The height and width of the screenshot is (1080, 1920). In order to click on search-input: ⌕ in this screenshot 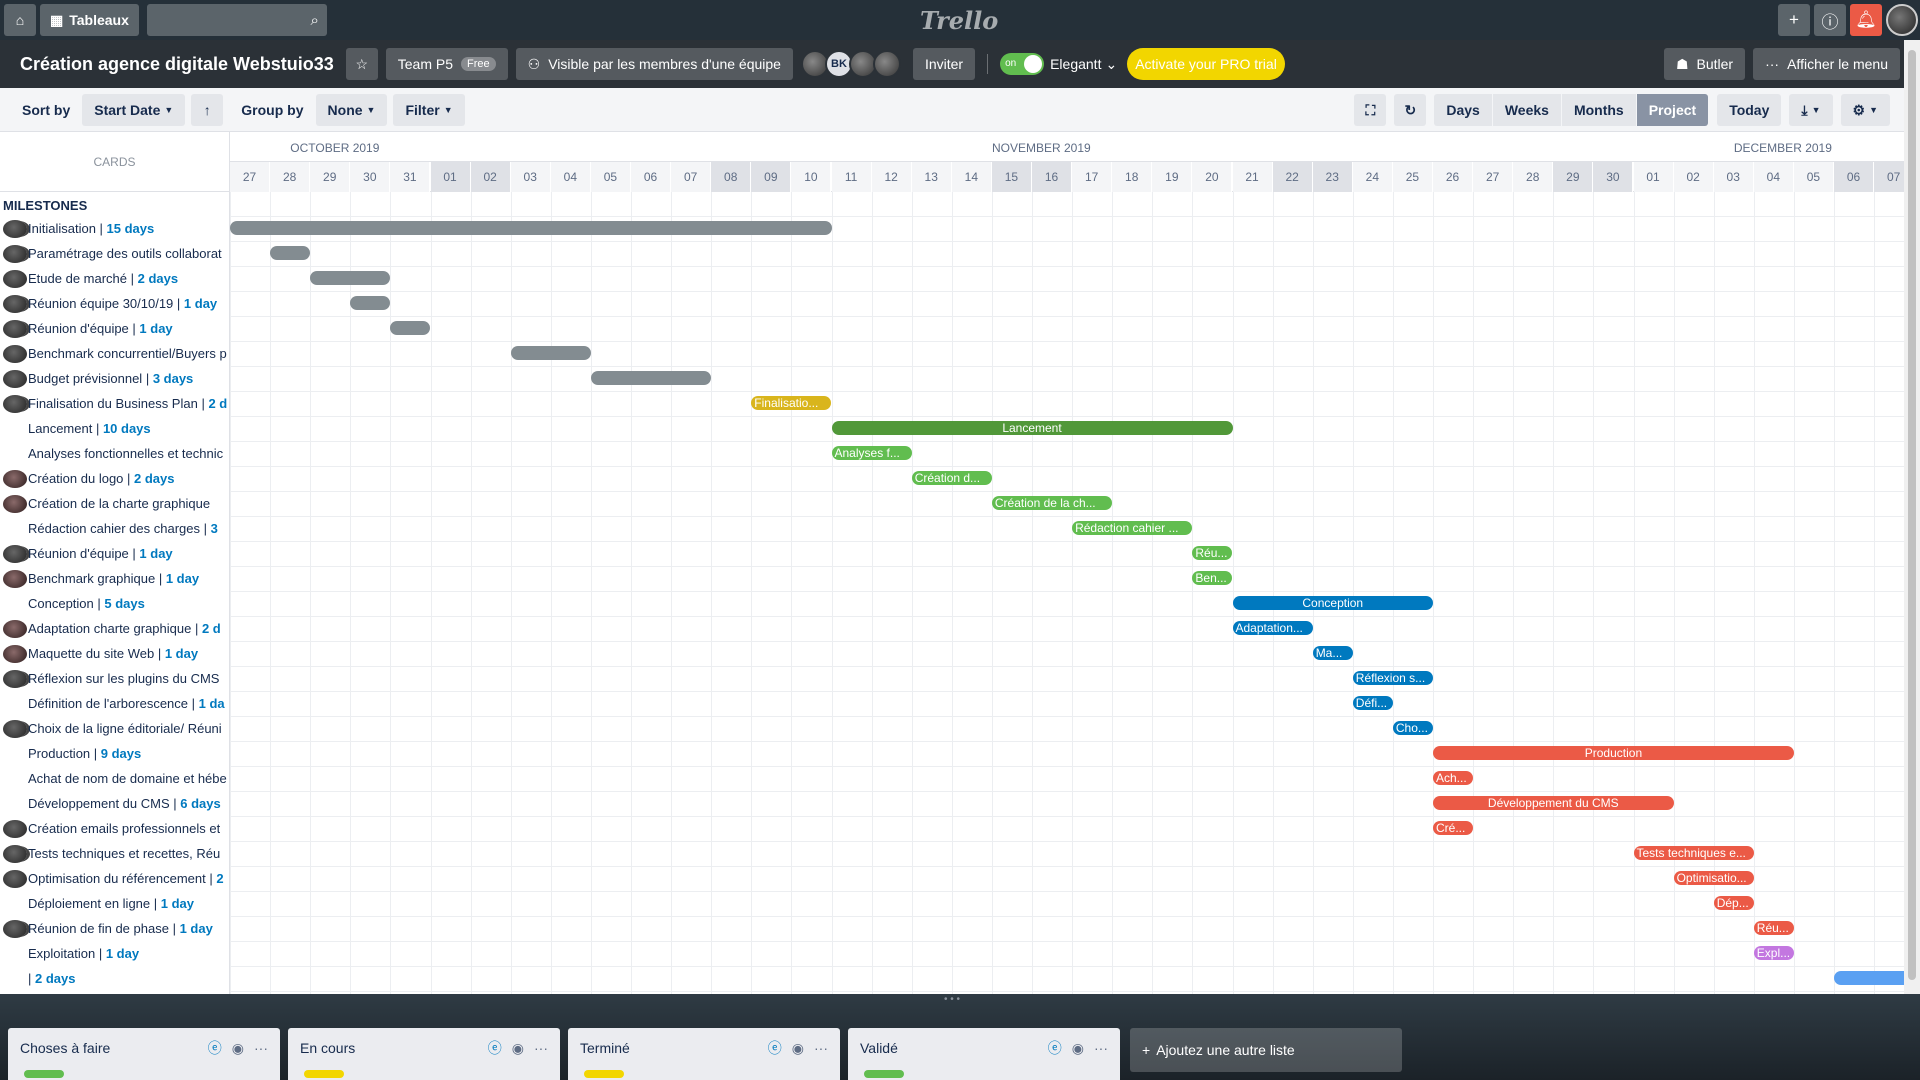, I will do `click(236, 20)`.